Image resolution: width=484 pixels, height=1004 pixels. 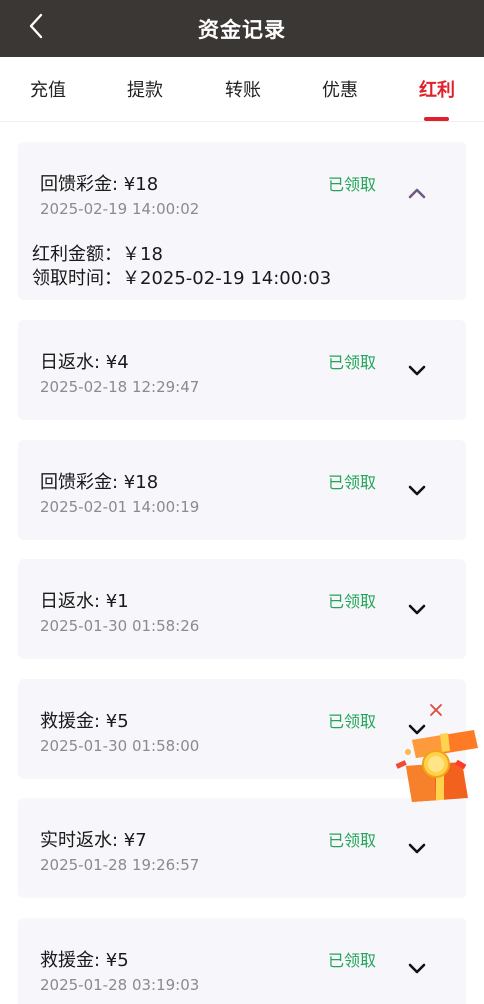 I want to click on promo-gift-button, so click(x=436, y=763).